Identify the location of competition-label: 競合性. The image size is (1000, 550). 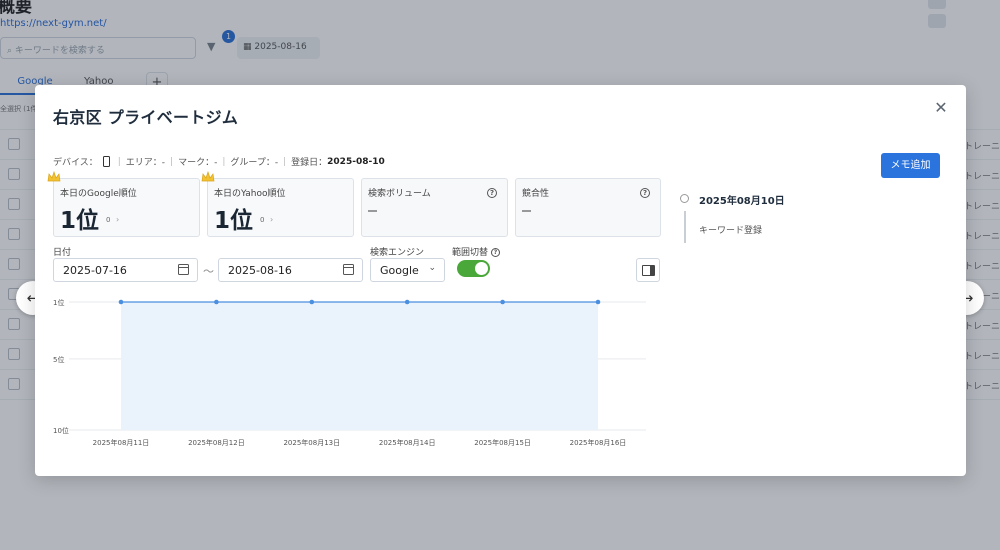
(536, 194).